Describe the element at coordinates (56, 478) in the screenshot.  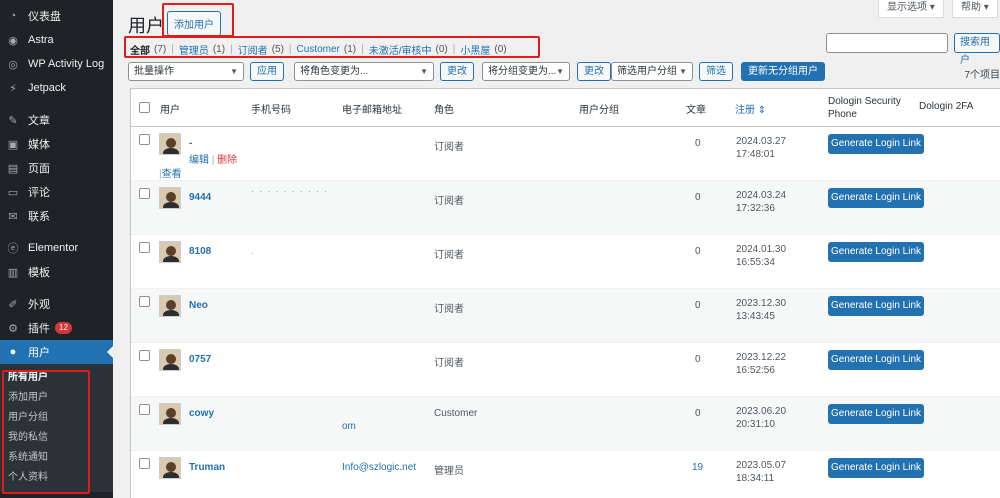
I see `submenu-profile: 个人资料` at that location.